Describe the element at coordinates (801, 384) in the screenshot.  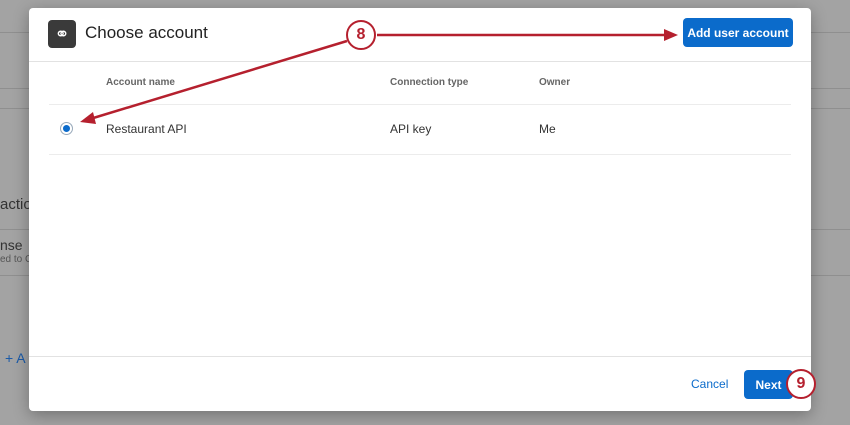
I see `step-badge-9: 9` at that location.